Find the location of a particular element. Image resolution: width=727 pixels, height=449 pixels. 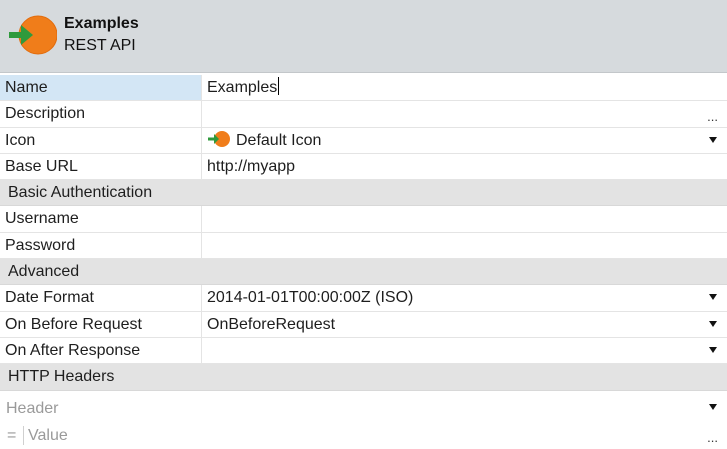

section-basic-authentication: Basic Authentication is located at coordinates (363, 193).